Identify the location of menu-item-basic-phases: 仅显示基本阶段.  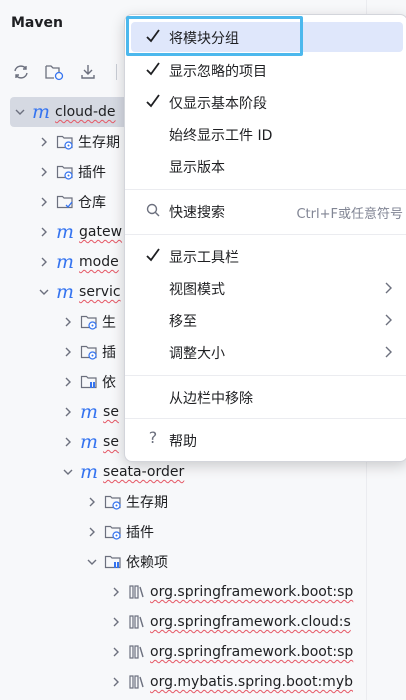
(267, 102).